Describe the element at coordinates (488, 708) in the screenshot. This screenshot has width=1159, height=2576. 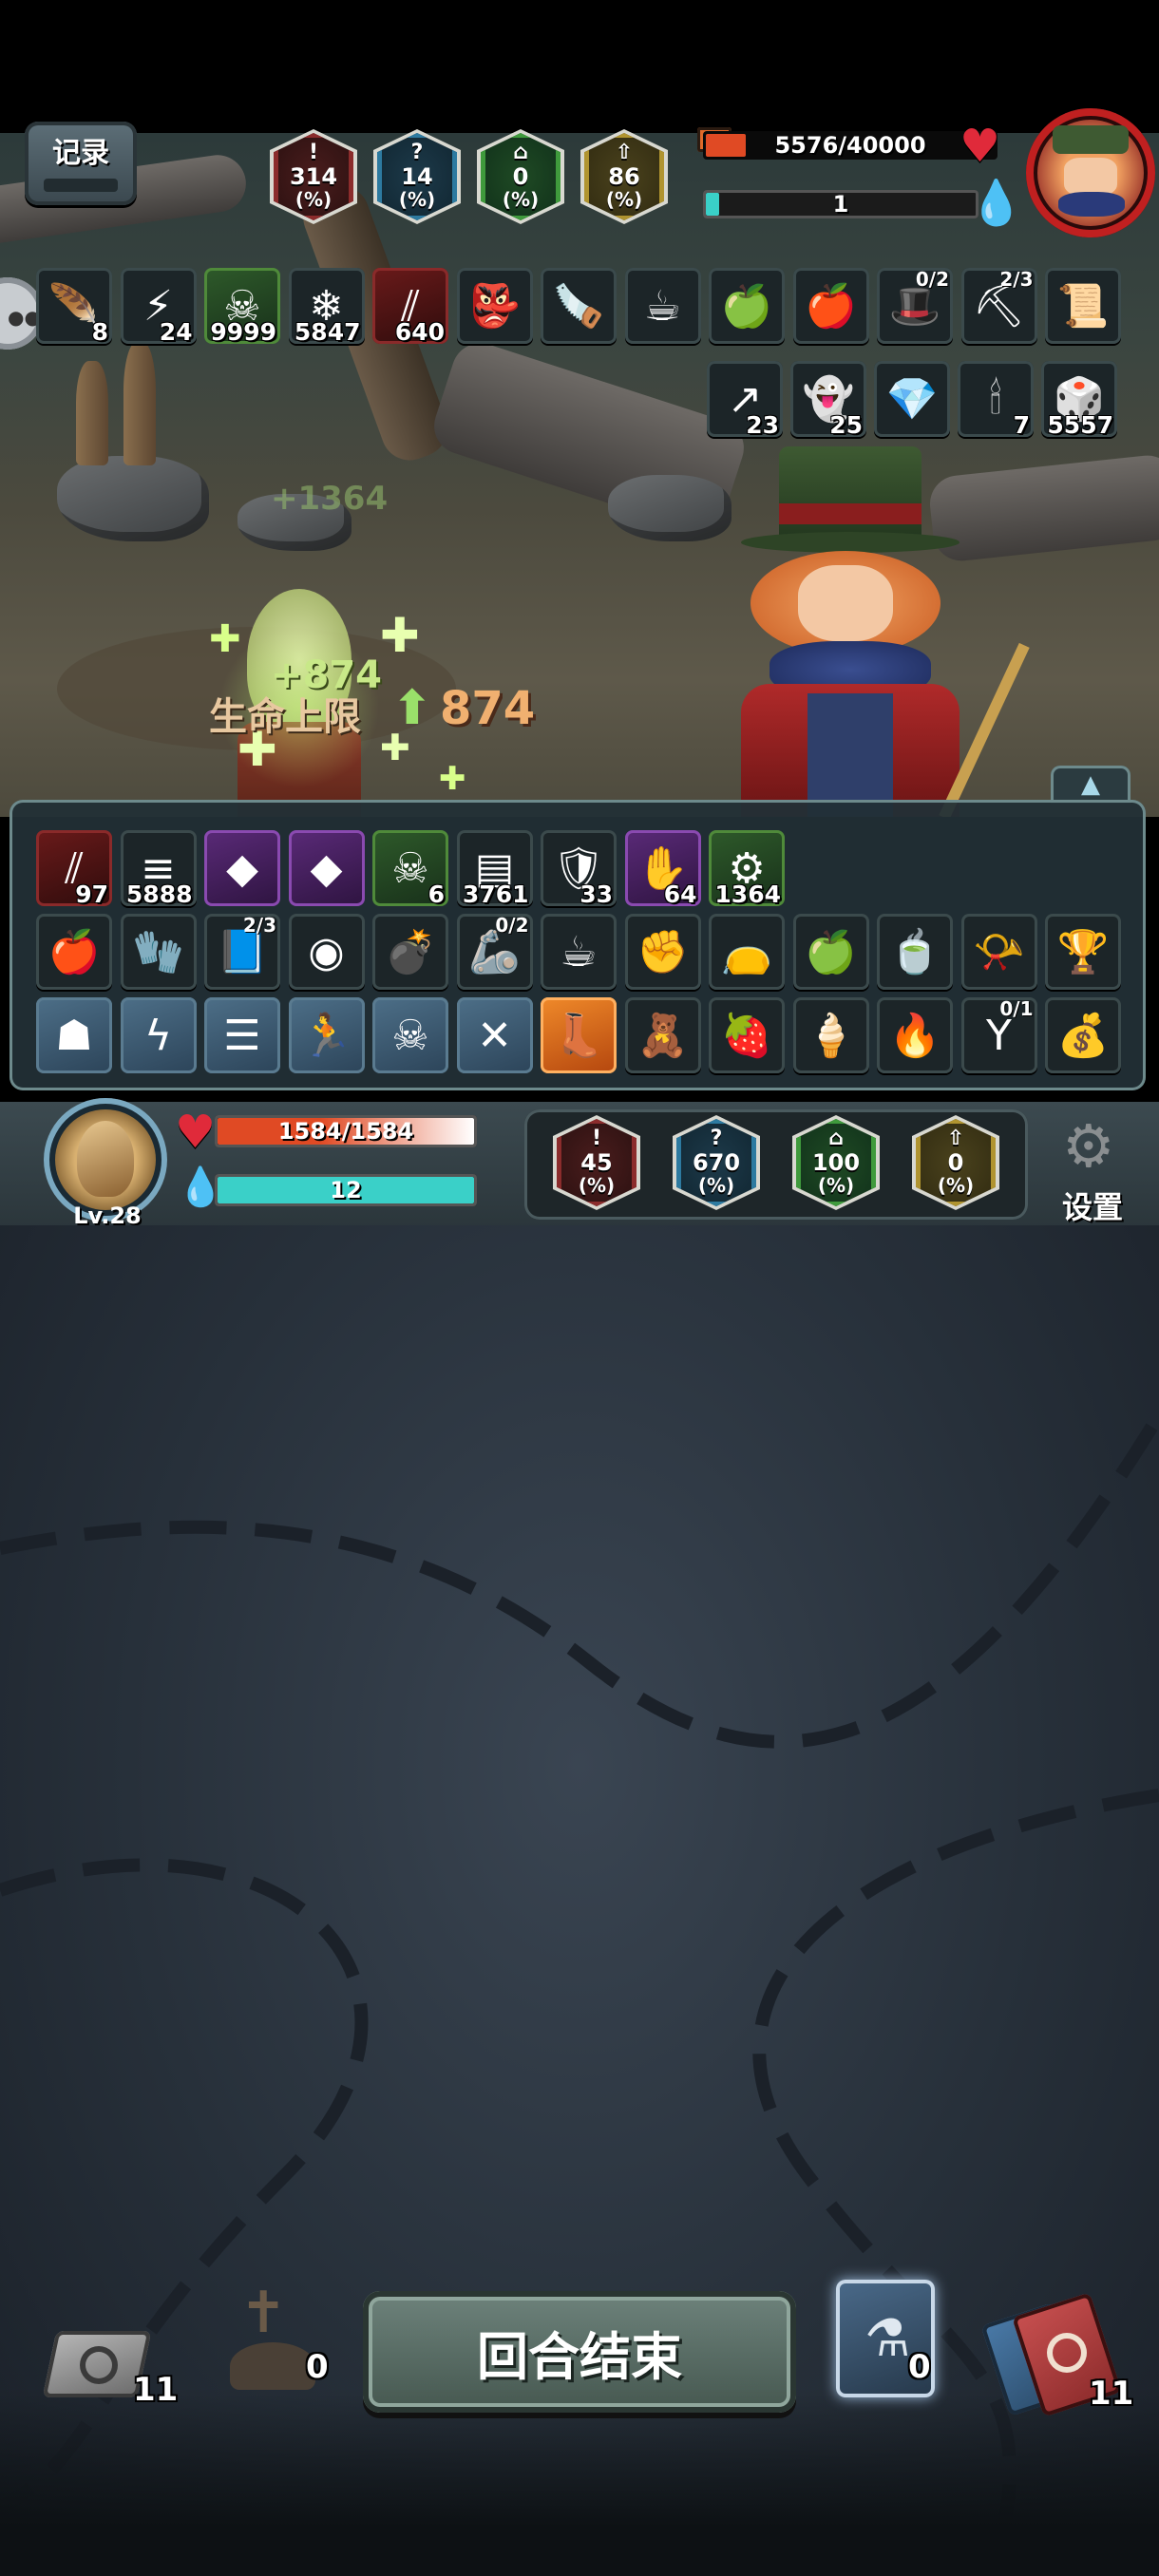
I see `max-hp-increase: 874` at that location.